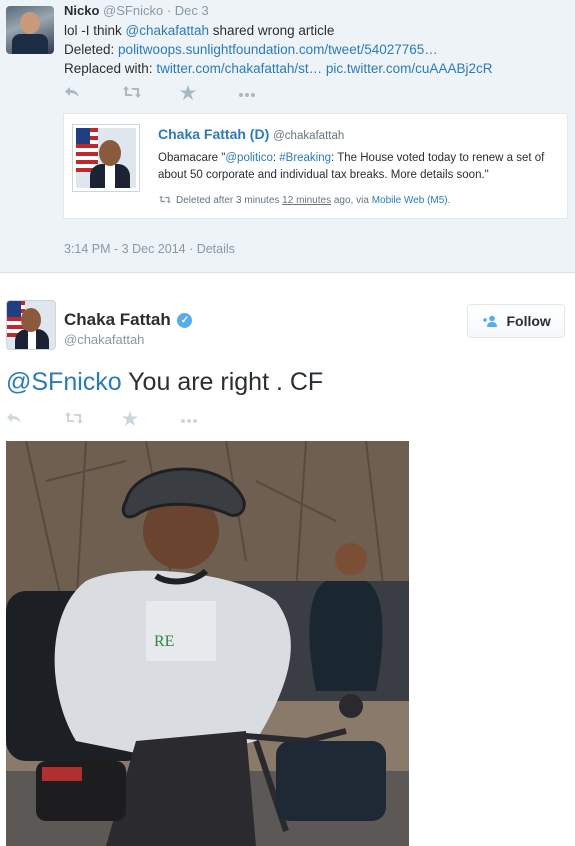  I want to click on reply-actions, so click(180, 94).